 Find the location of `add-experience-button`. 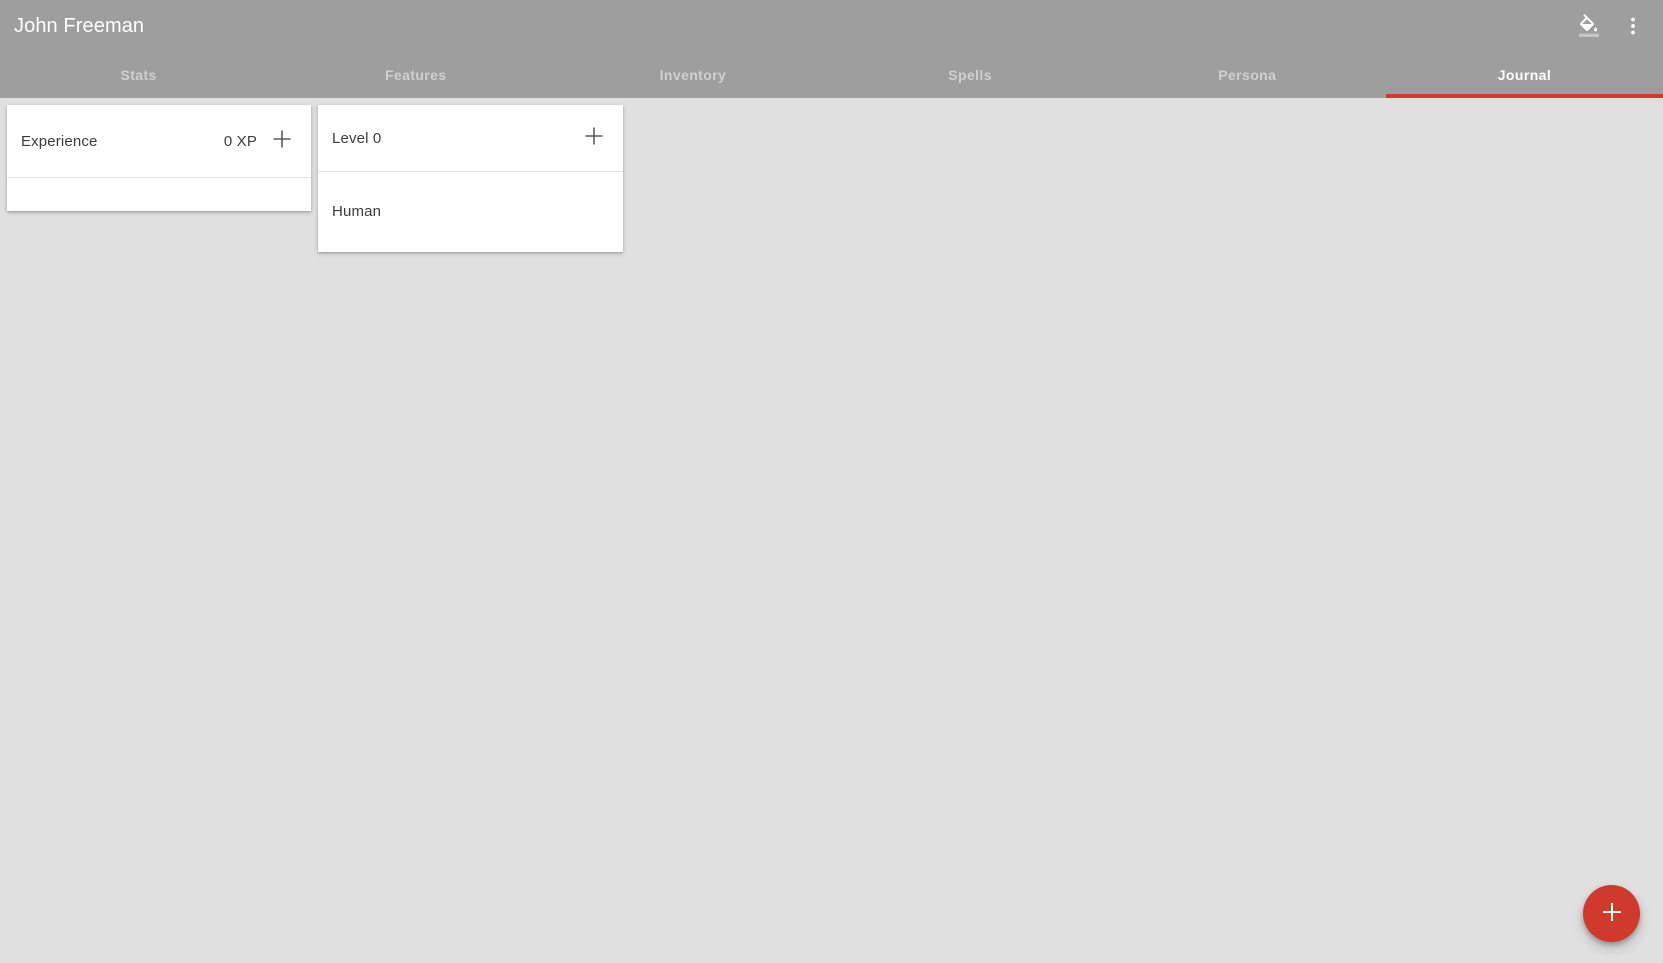

add-experience-button is located at coordinates (282, 141).